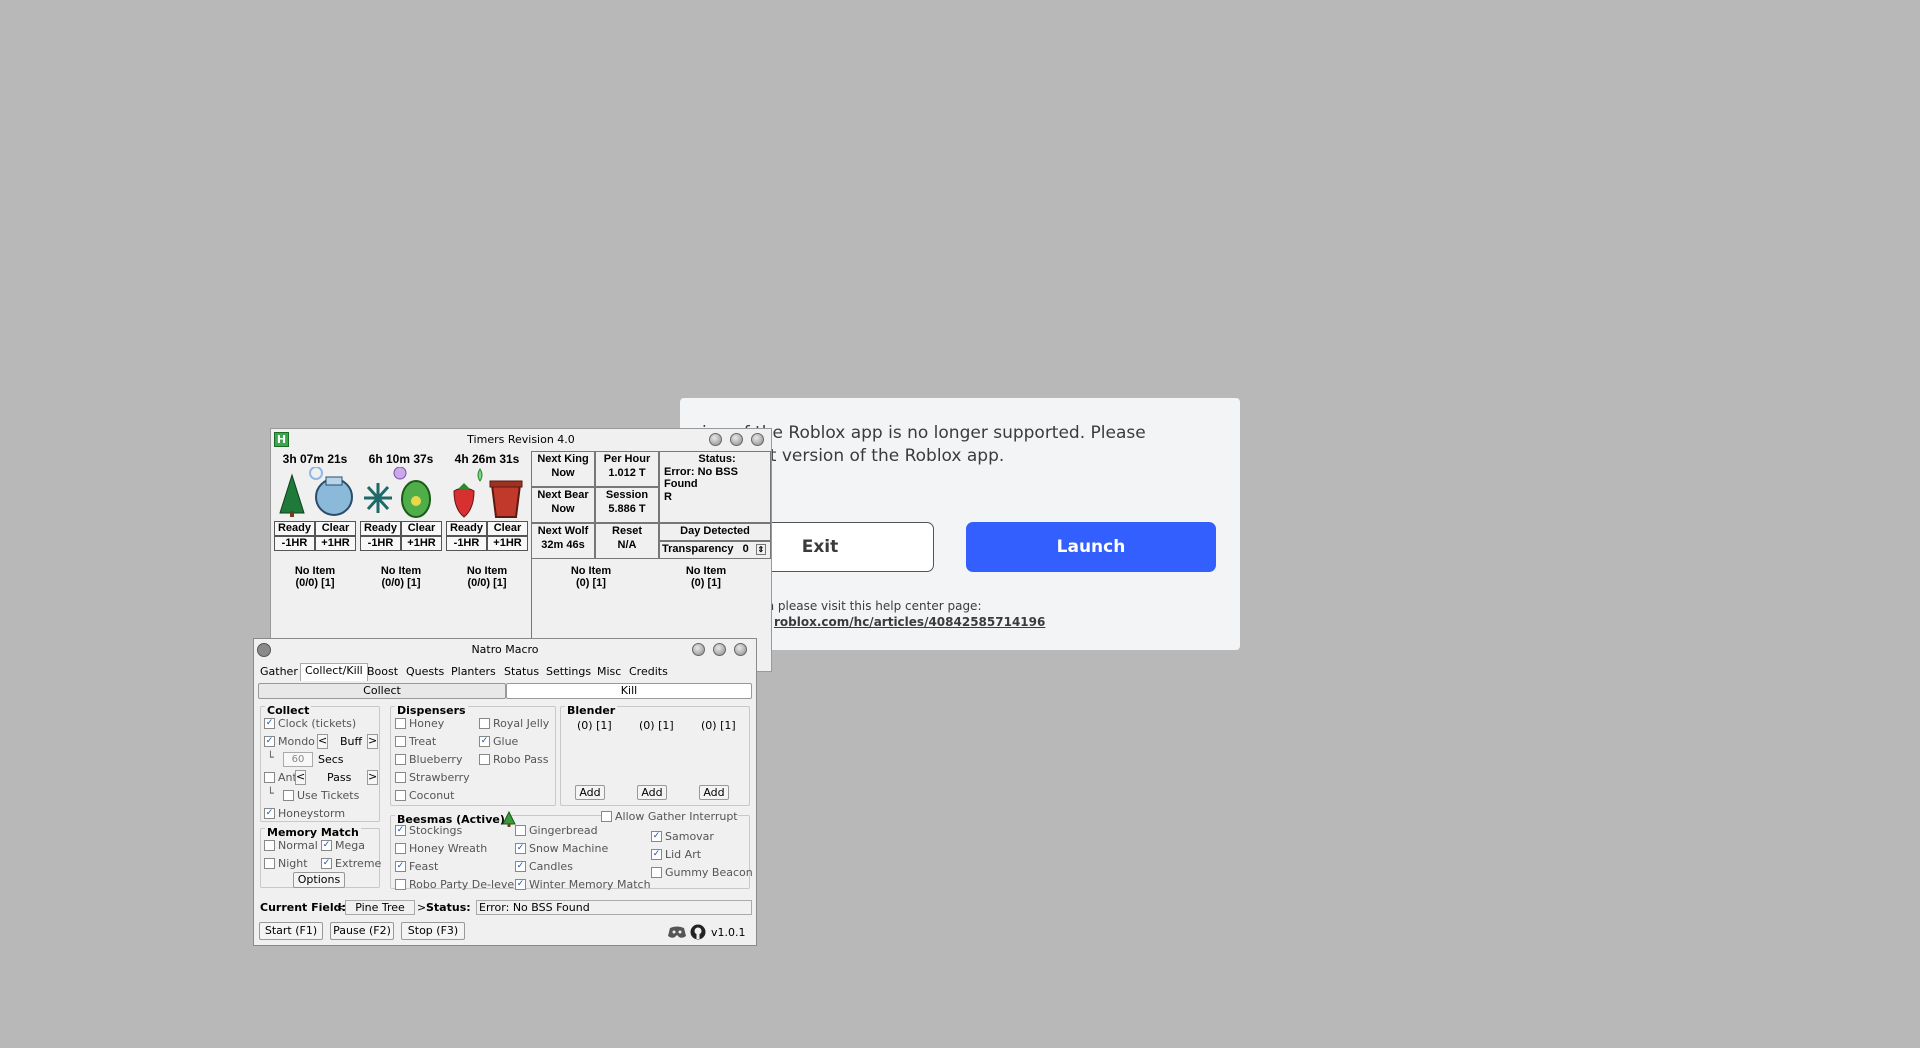 The height and width of the screenshot is (1048, 1920). Describe the element at coordinates (473, 673) in the screenshot. I see `tab-planters: Planters` at that location.